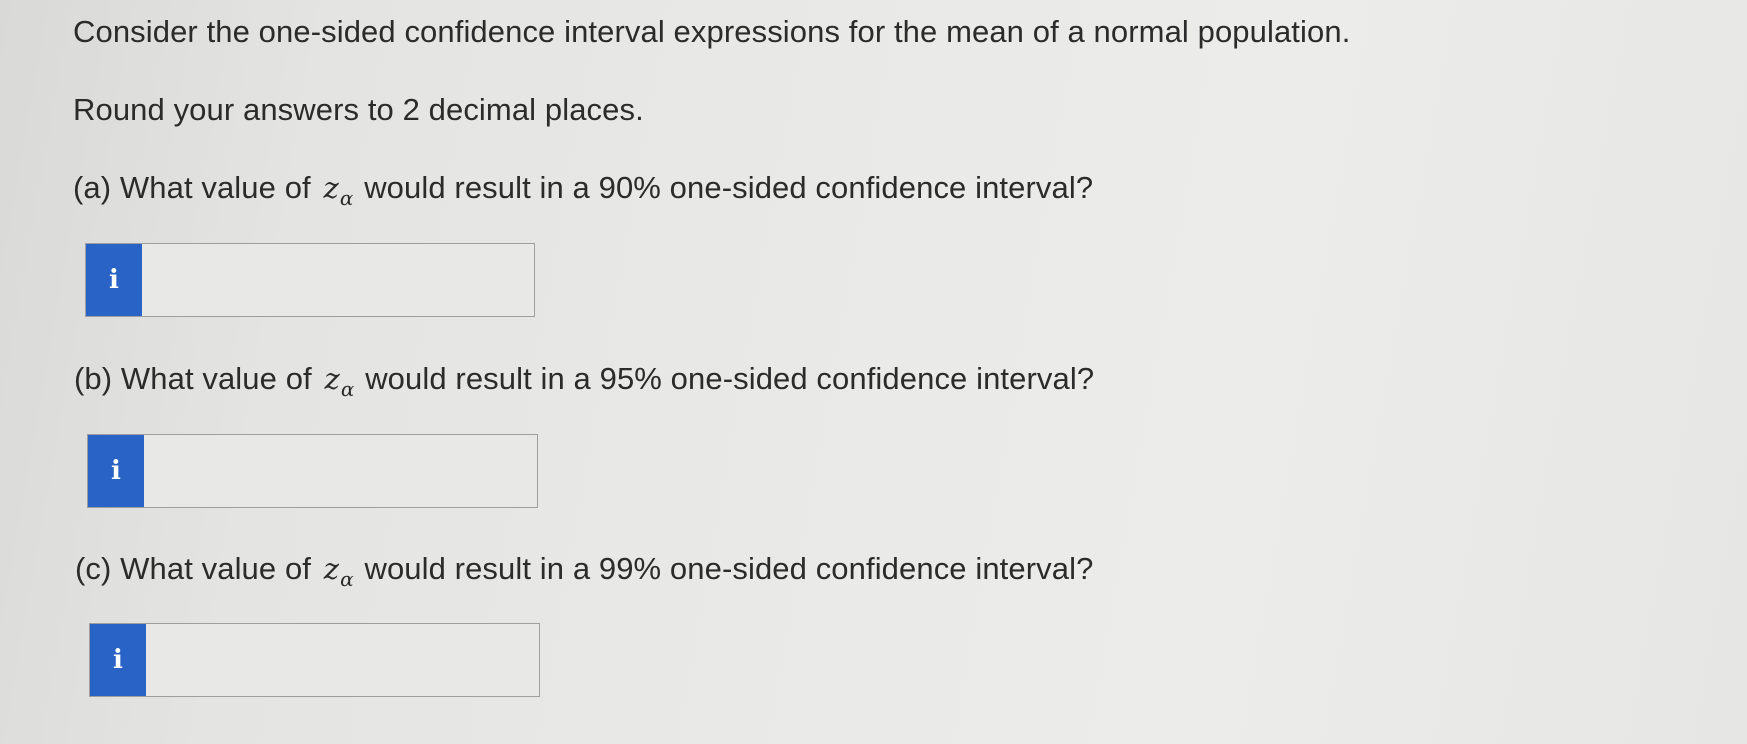 The height and width of the screenshot is (744, 1747). I want to click on answer-b-input, so click(340, 471).